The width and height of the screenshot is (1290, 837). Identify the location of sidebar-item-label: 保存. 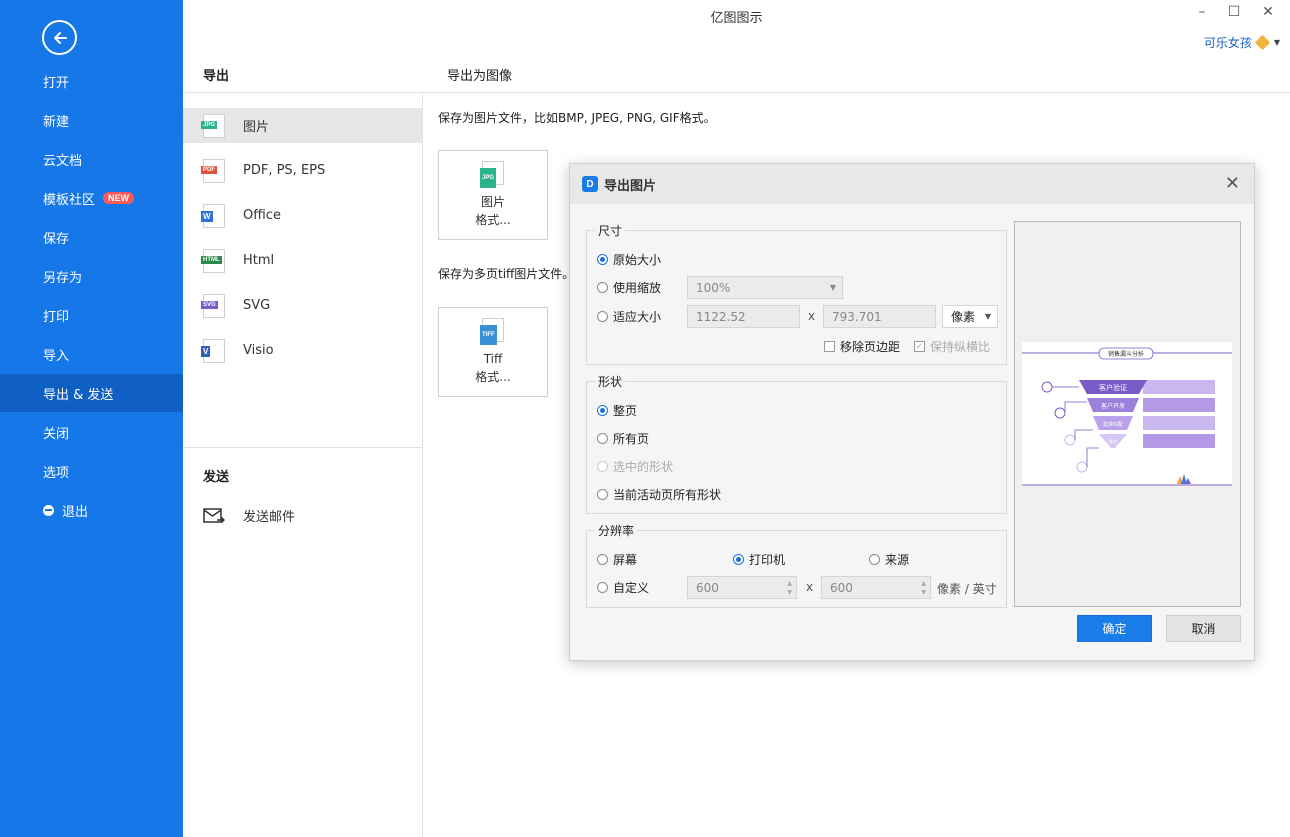
(56, 239).